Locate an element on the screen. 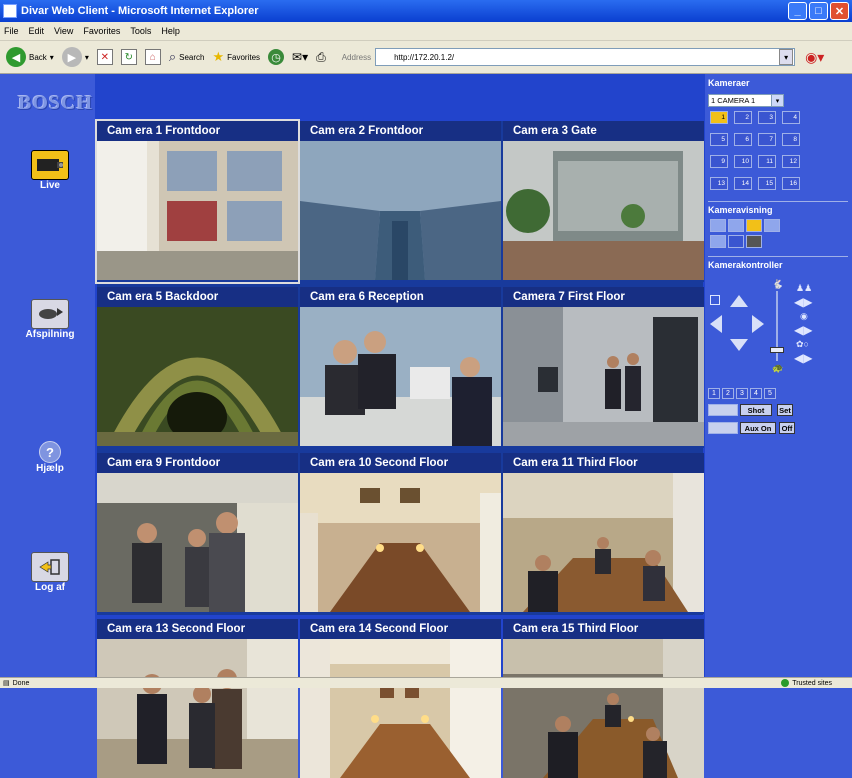 The height and width of the screenshot is (778, 852). camera-button: 1 is located at coordinates (719, 117).